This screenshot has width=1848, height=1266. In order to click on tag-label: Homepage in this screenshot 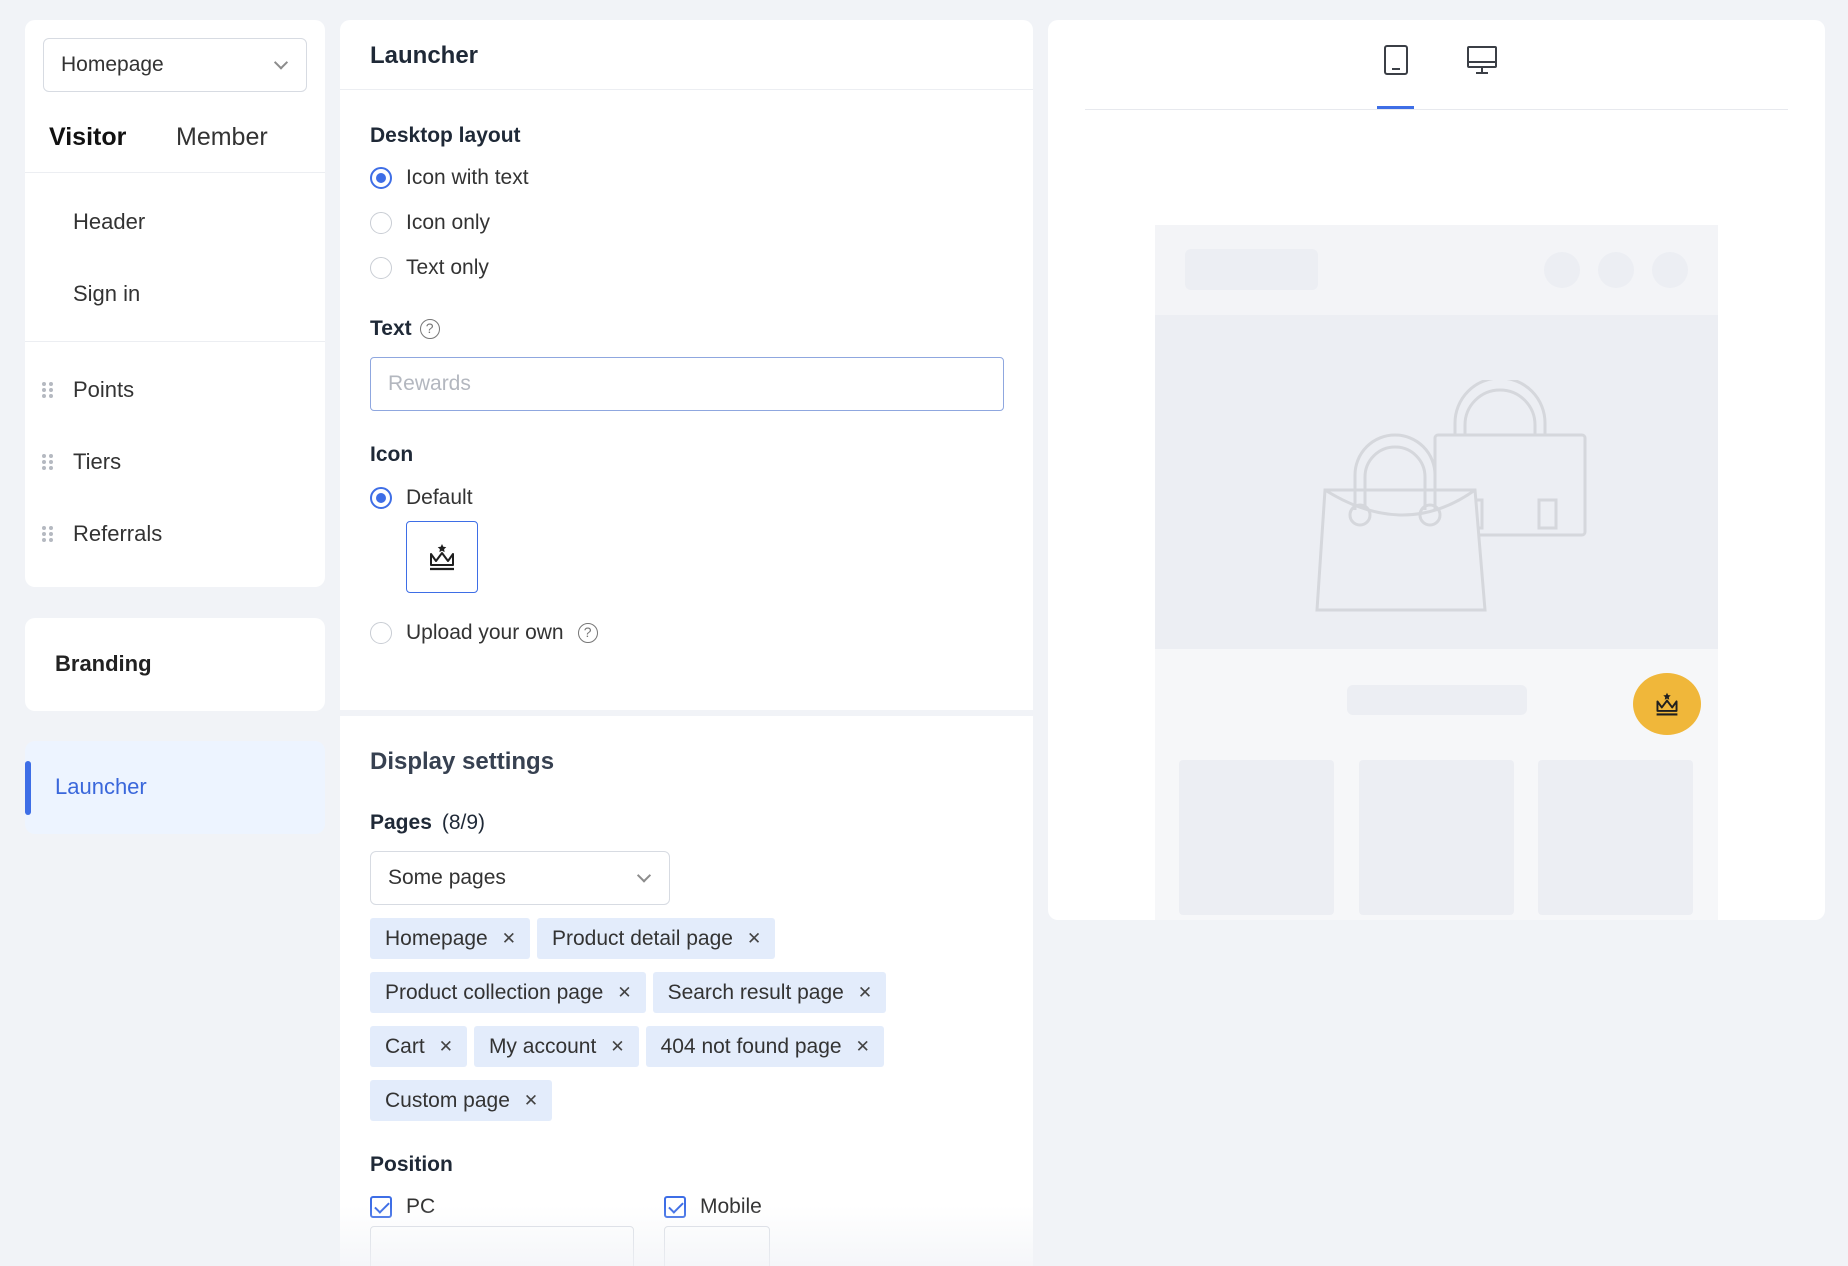, I will do `click(436, 938)`.